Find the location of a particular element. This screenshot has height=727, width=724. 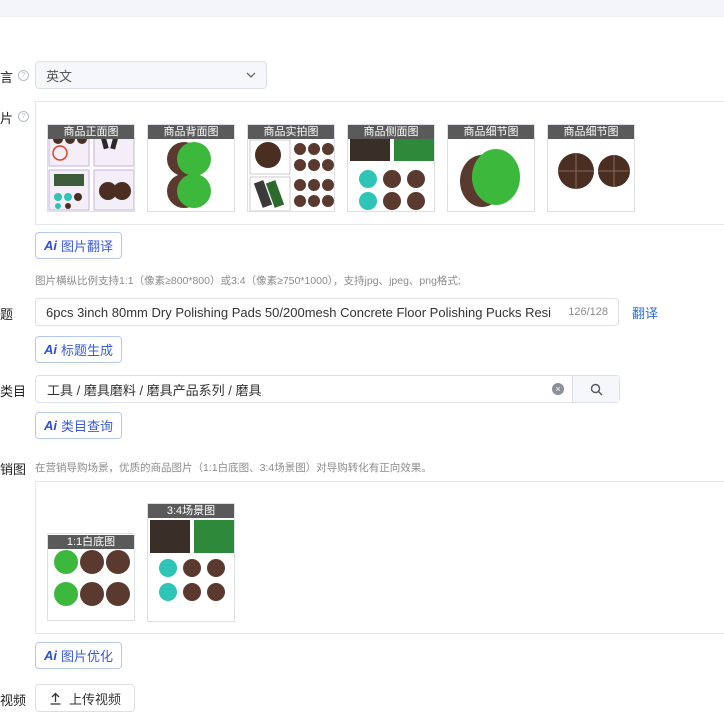

title-translate-link: 翻译 is located at coordinates (645, 312).